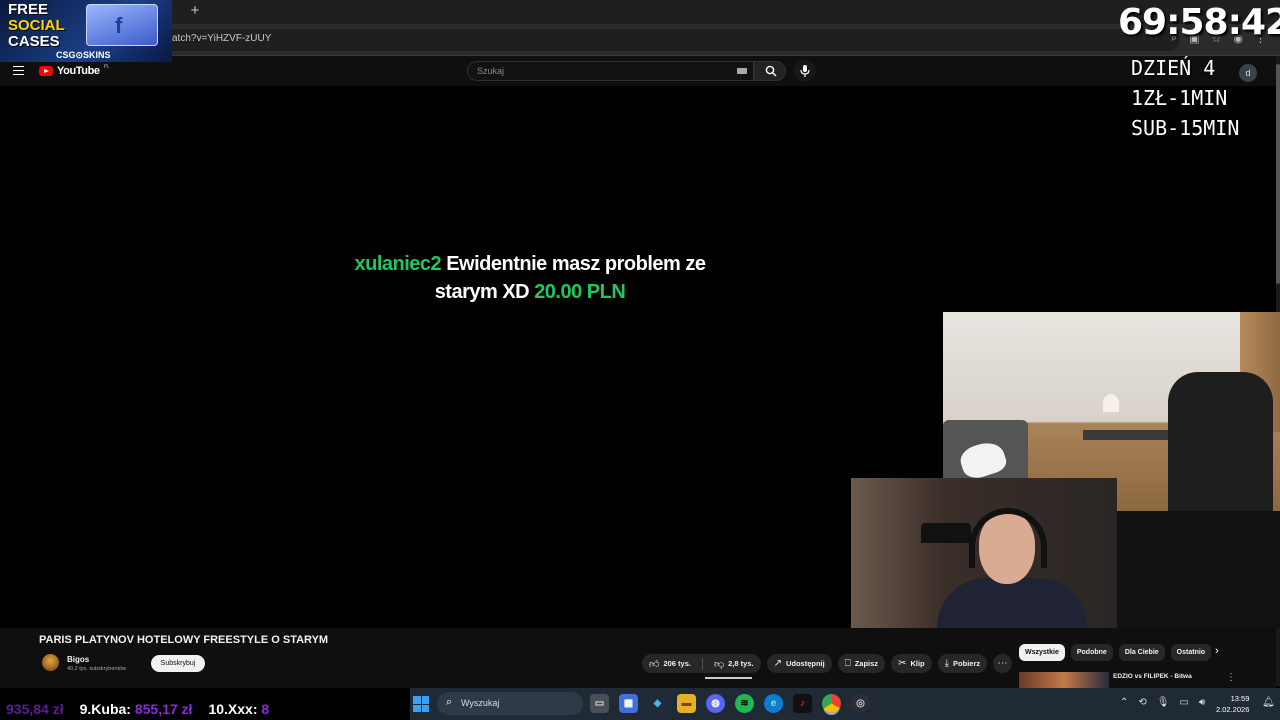 The width and height of the screenshot is (1280, 720). I want to click on like-ratio-bar, so click(728, 678).